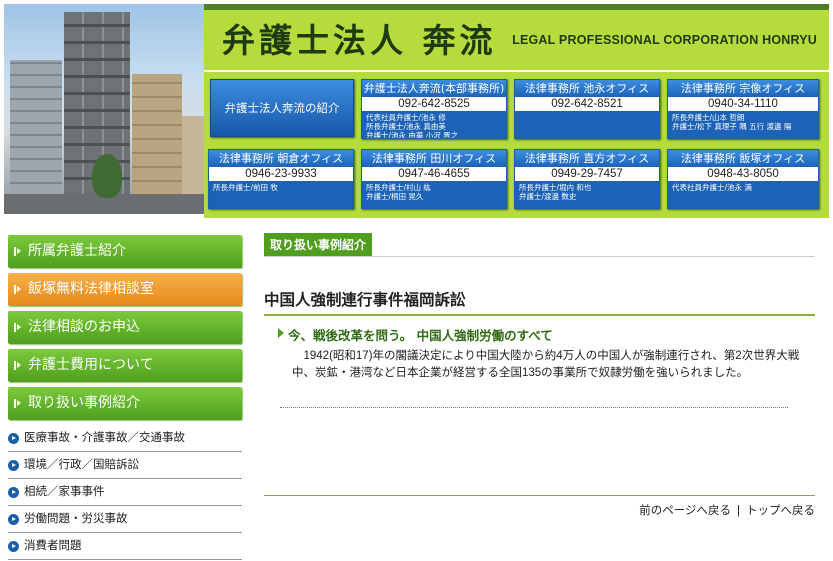  Describe the element at coordinates (664, 40) in the screenshot. I see `site-subtitle: LEGAL PROFESSIONAL CORPORATION HONRYU` at that location.